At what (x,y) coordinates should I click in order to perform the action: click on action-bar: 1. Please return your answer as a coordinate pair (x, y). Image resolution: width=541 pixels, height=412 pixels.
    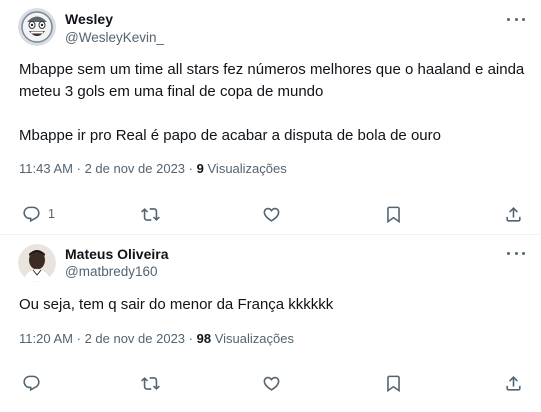
    Looking at the image, I should click on (270, 214).